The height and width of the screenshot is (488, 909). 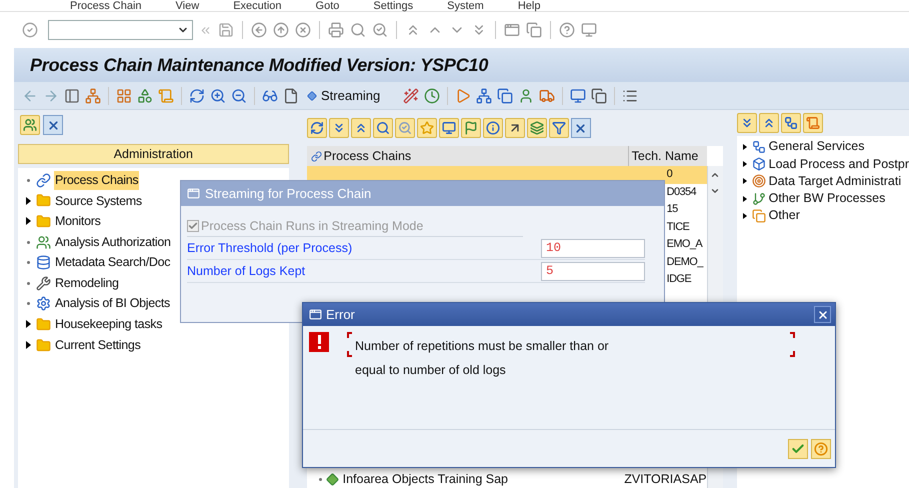 What do you see at coordinates (784, 216) in the screenshot?
I see `tree-item: Other` at bounding box center [784, 216].